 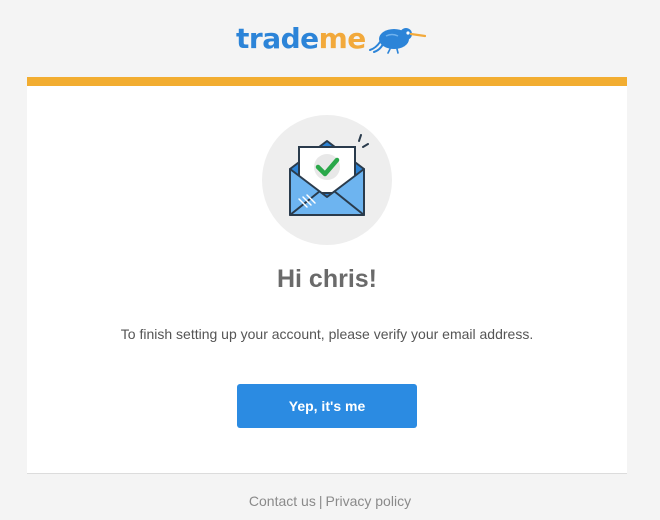 I want to click on verify-email-button: Yep, it's me, so click(x=327, y=406).